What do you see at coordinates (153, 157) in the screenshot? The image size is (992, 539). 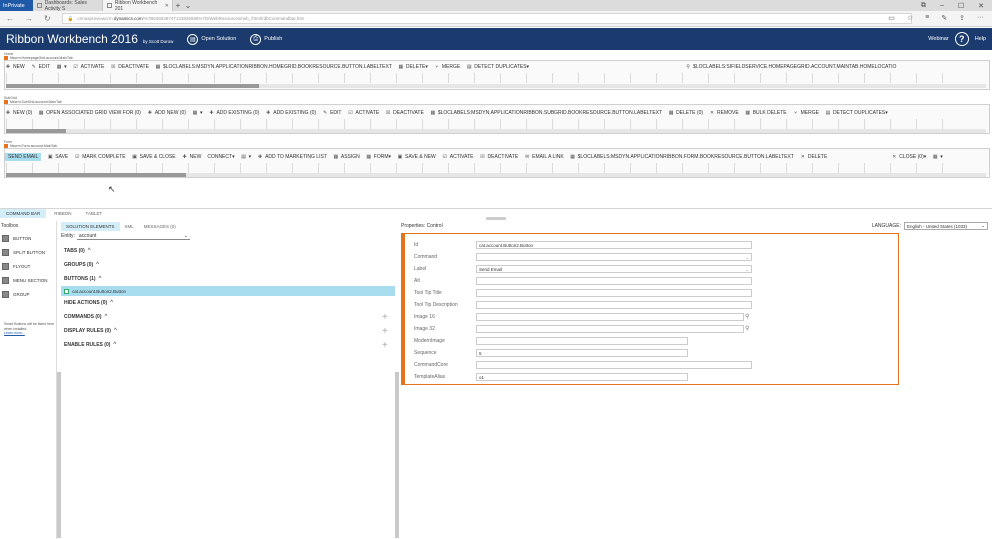 I see `ribbon-button: ▣ SAVE & CLOSE` at bounding box center [153, 157].